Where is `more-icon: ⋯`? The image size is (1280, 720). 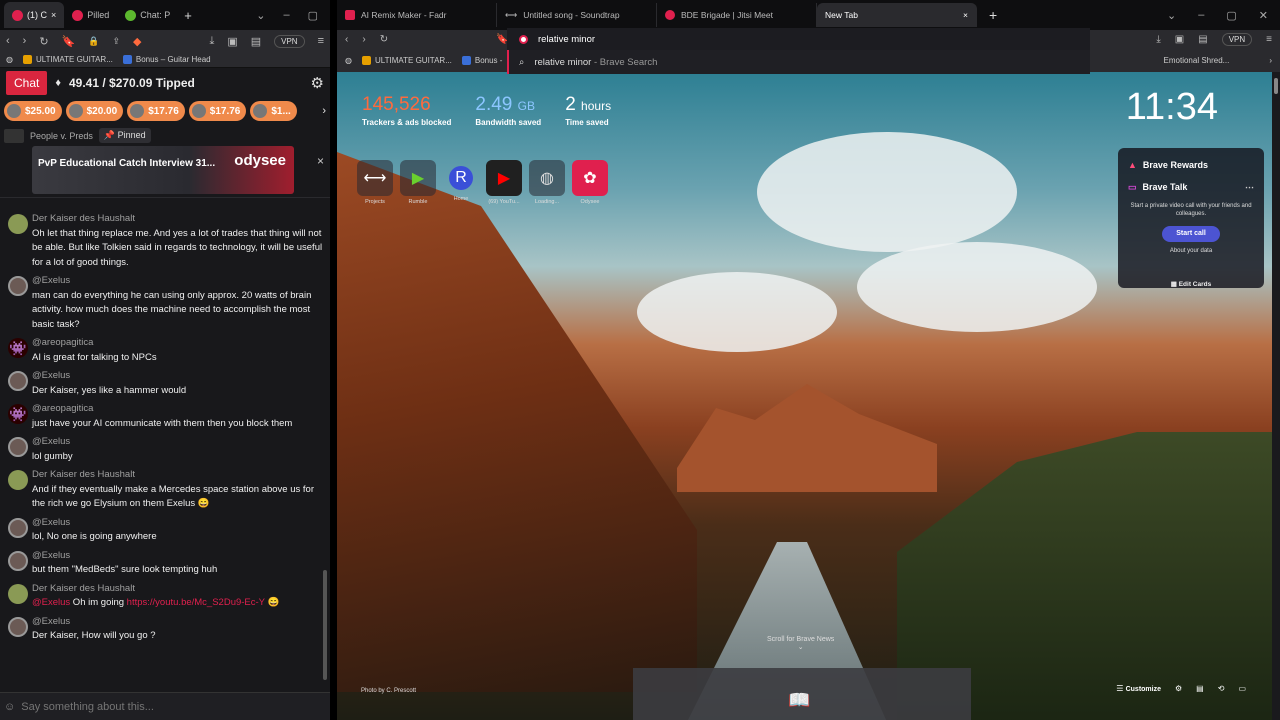
more-icon: ⋯ is located at coordinates (1249, 187).